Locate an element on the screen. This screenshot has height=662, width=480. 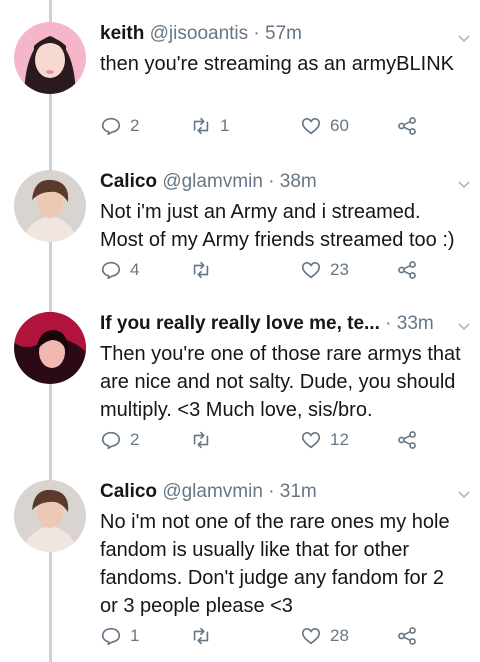
tweet-actions: 2 1 60 is located at coordinates (270, 126).